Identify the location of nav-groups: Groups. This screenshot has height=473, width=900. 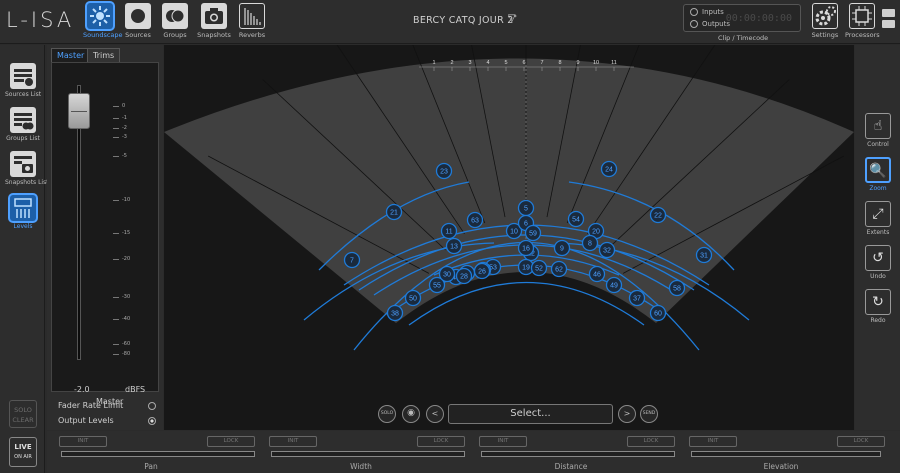
(175, 23).